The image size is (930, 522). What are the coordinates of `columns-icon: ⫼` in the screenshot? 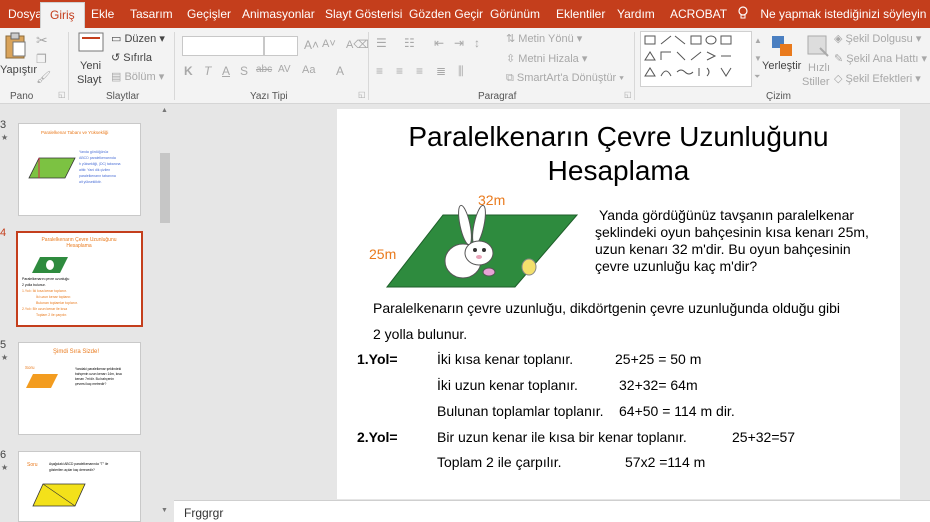 It's located at (461, 71).